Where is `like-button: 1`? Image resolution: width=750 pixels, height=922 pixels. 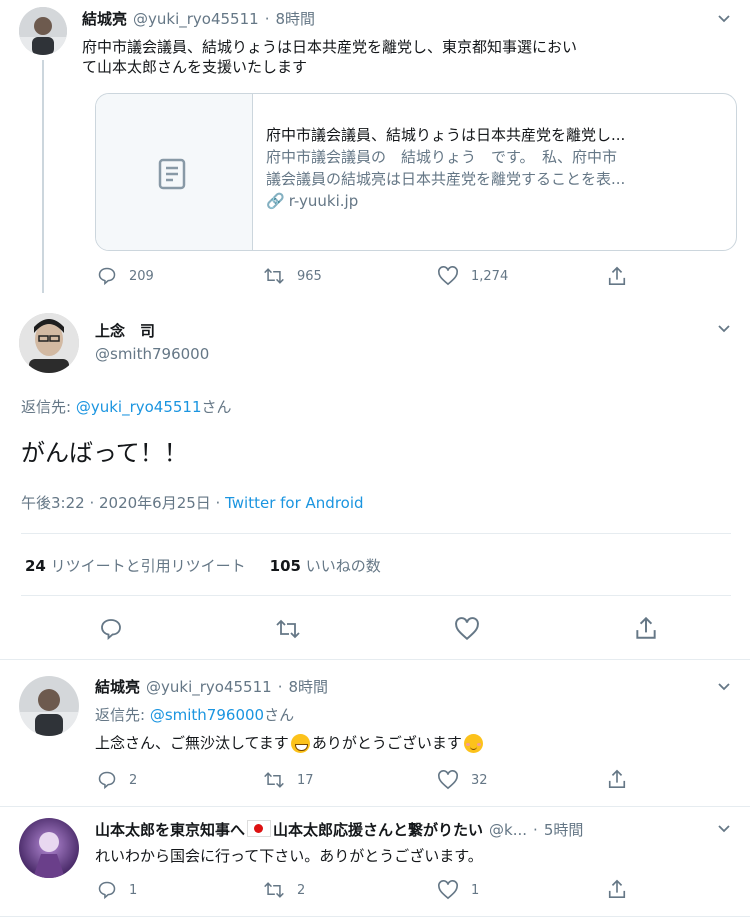
like-button: 1 is located at coordinates (458, 890).